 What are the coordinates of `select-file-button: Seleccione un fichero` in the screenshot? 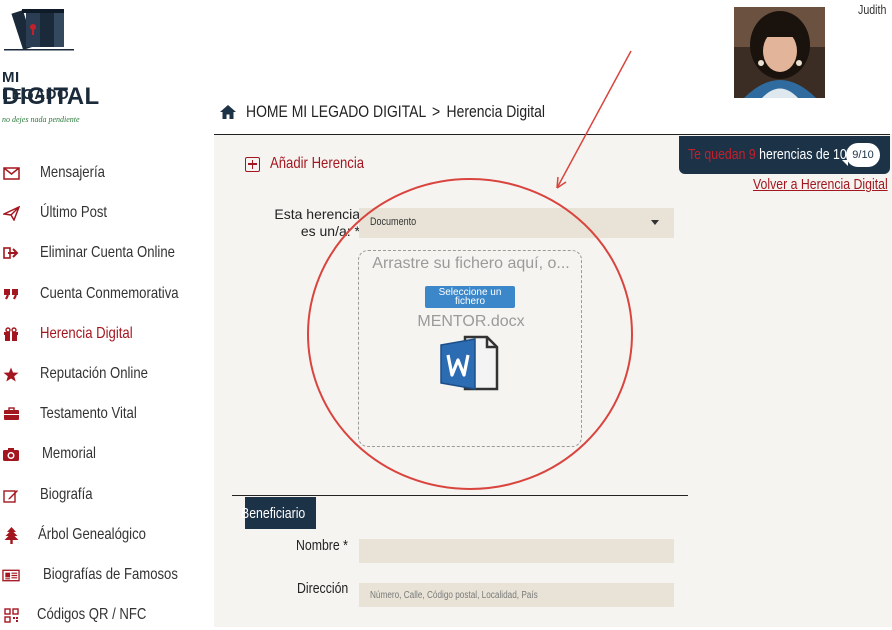 It's located at (470, 297).